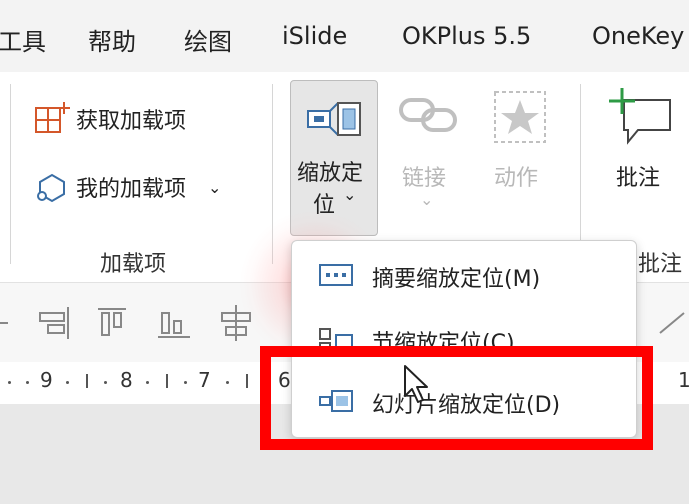 The width and height of the screenshot is (689, 504). Describe the element at coordinates (204, 380) in the screenshot. I see `ruler-number: 7` at that location.